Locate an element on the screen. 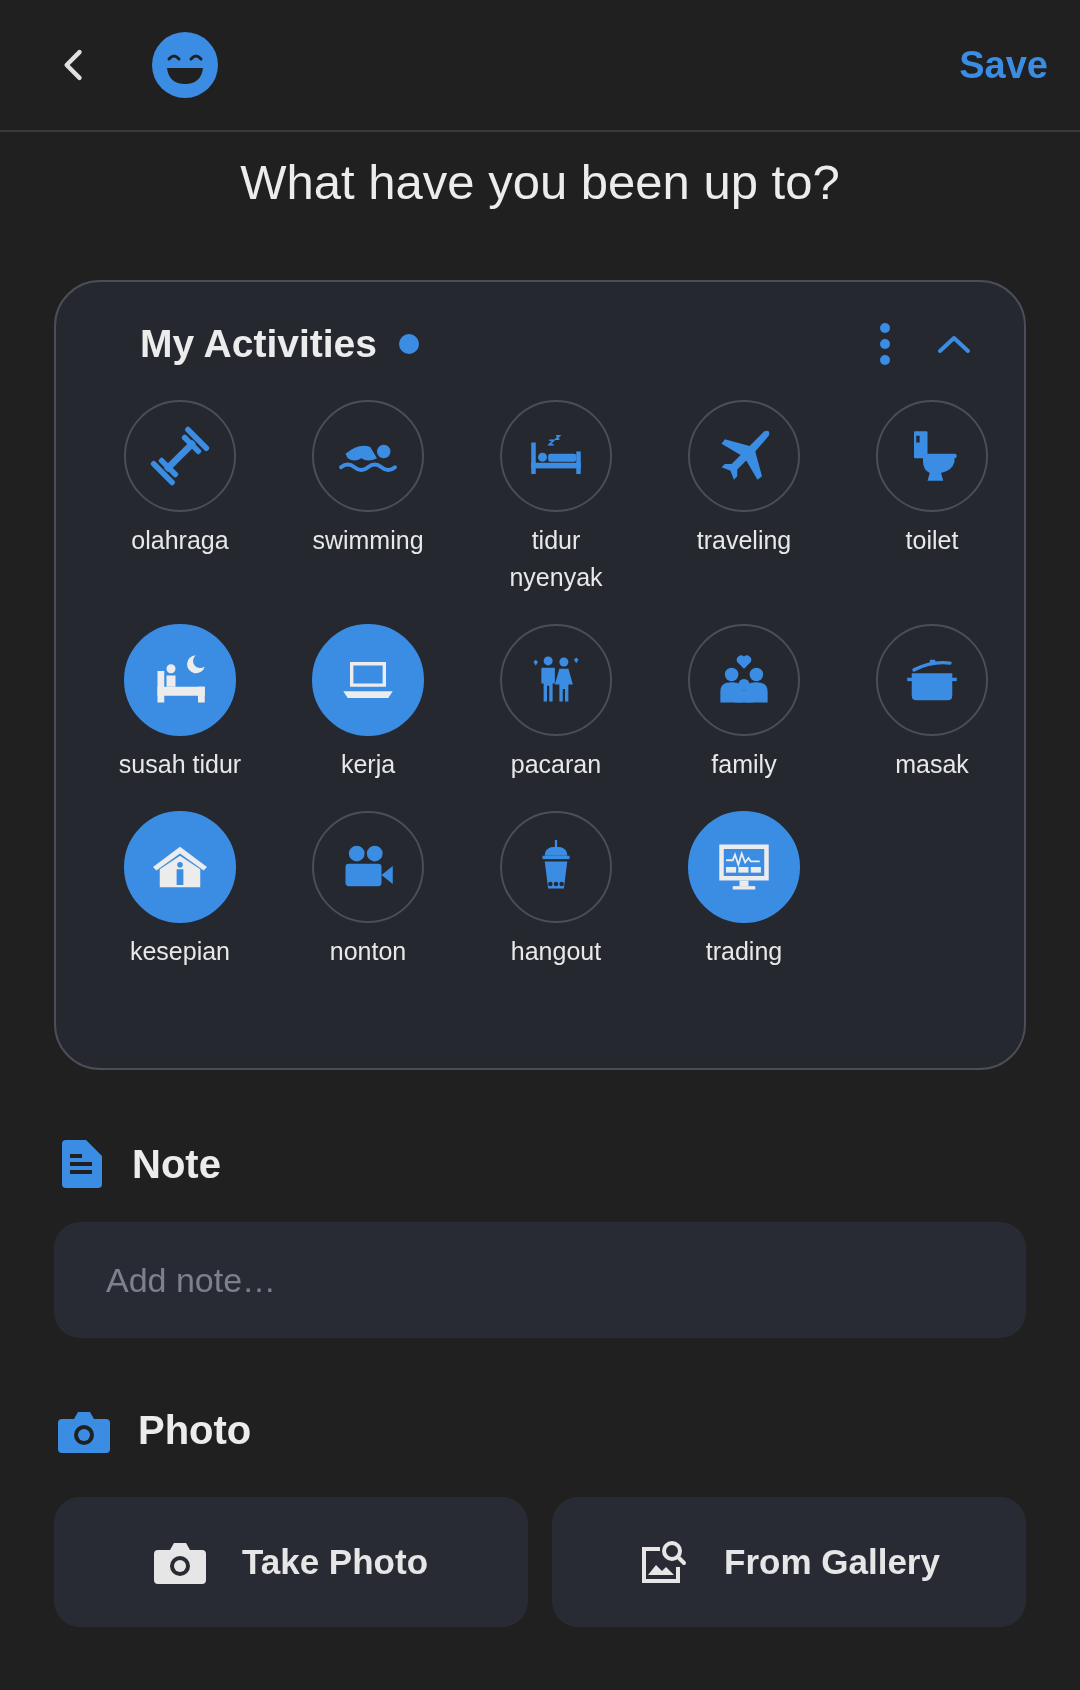 The height and width of the screenshot is (1690, 1080). section-heading: Note is located at coordinates (176, 1164).